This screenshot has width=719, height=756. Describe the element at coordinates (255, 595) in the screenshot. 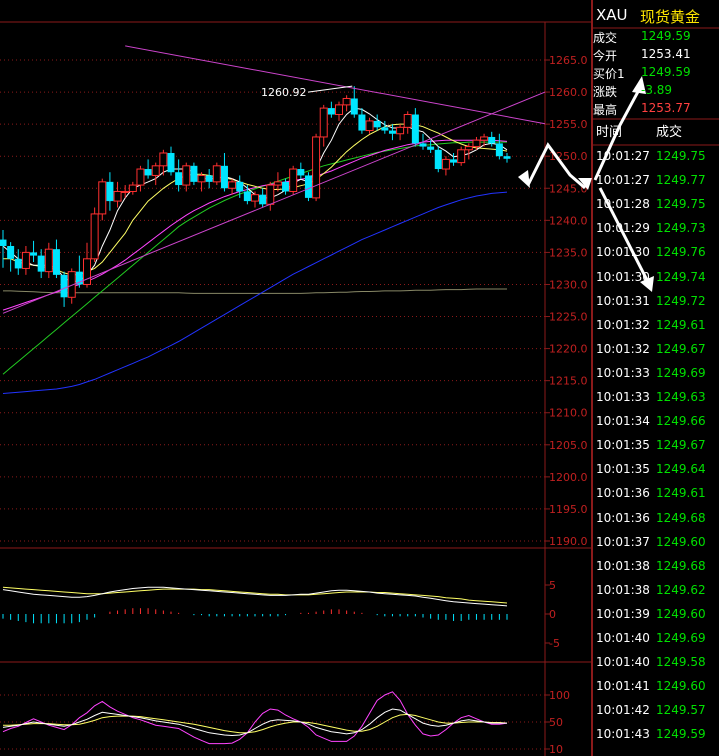

I see `macd-dea-line` at that location.